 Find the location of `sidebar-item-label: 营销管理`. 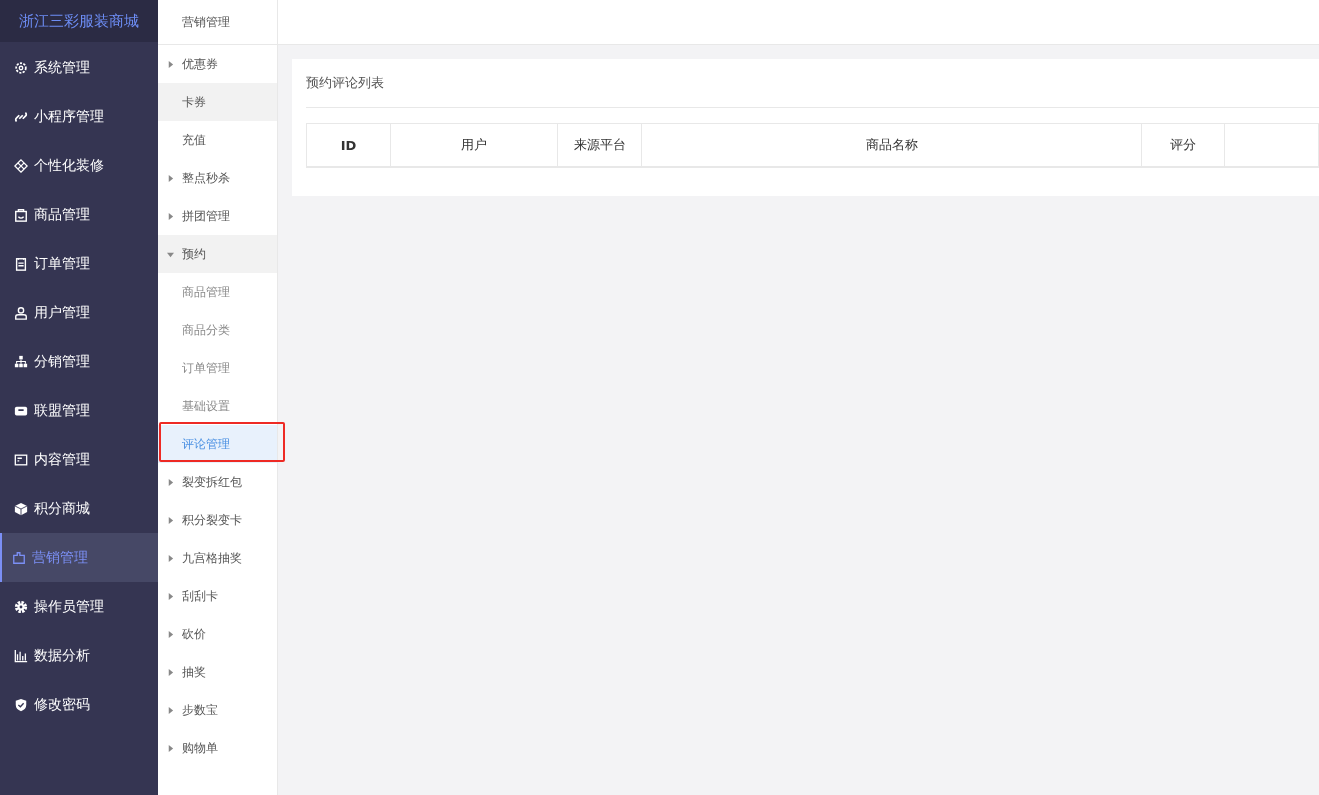

sidebar-item-label: 营销管理 is located at coordinates (60, 557).